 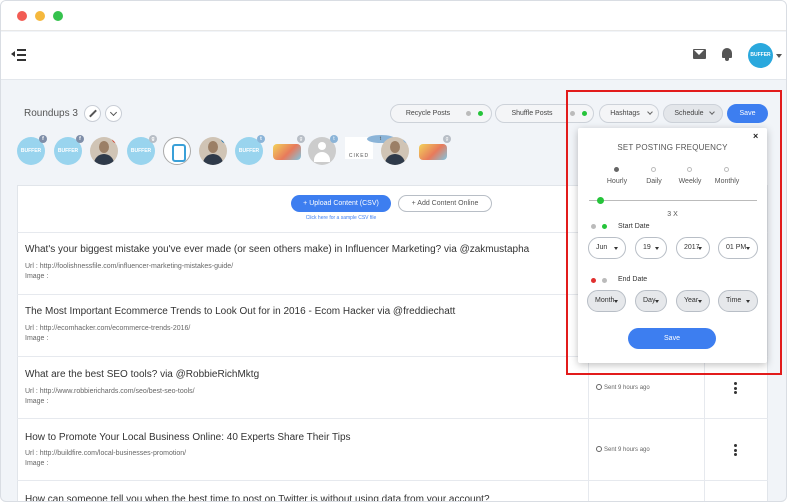 What do you see at coordinates (115, 140) in the screenshot?
I see `google-plus-icon: g` at bounding box center [115, 140].